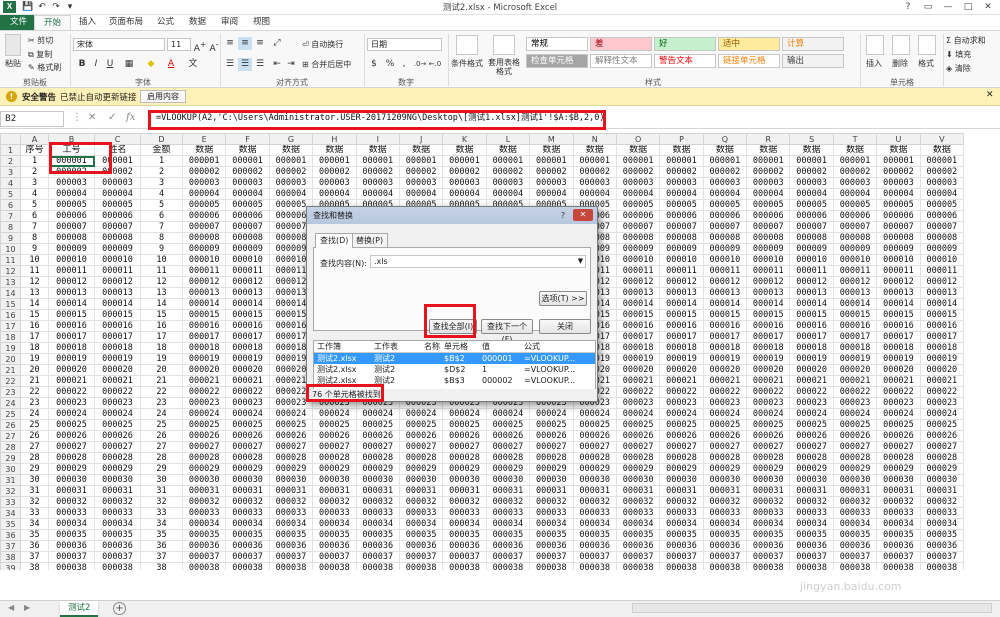 The image size is (1000, 617). Describe the element at coordinates (161, 535) in the screenshot. I see `cell: 35` at that location.